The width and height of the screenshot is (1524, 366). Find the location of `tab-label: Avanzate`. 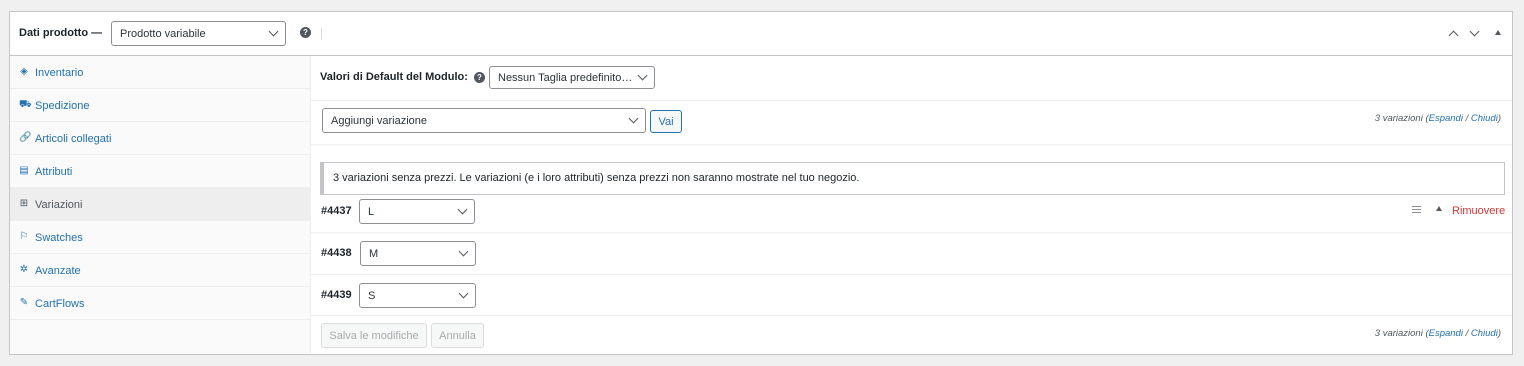

tab-label: Avanzate is located at coordinates (58, 271).